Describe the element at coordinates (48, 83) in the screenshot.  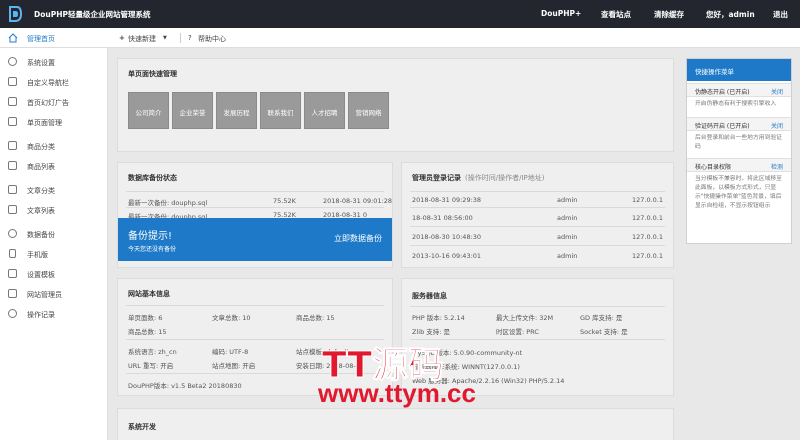
I see `sidebar-item-label: 自定义导航栏` at that location.